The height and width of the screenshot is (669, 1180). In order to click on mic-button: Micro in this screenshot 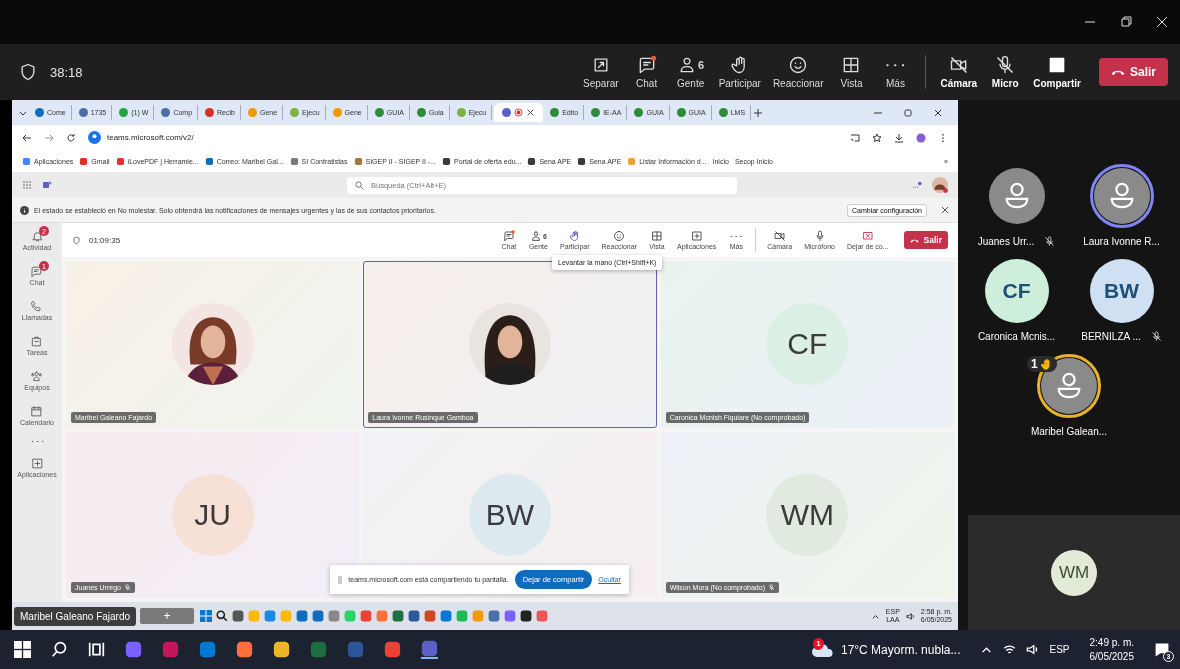, I will do `click(1005, 72)`.